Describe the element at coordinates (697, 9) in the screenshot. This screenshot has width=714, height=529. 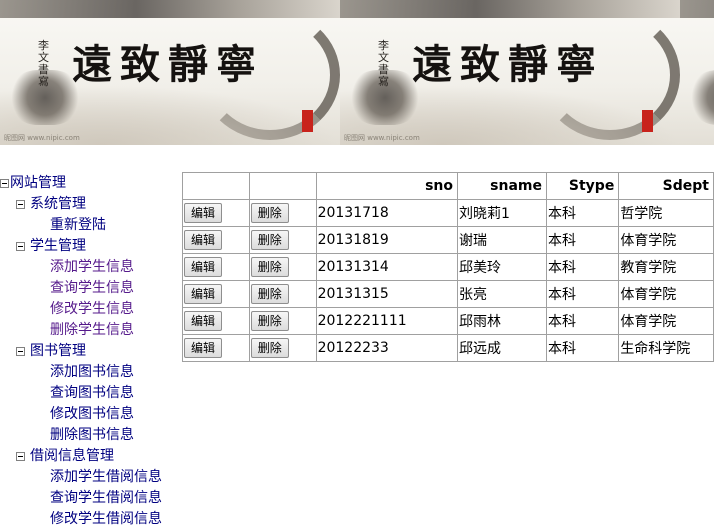
I see `banner-brush-stroke` at that location.